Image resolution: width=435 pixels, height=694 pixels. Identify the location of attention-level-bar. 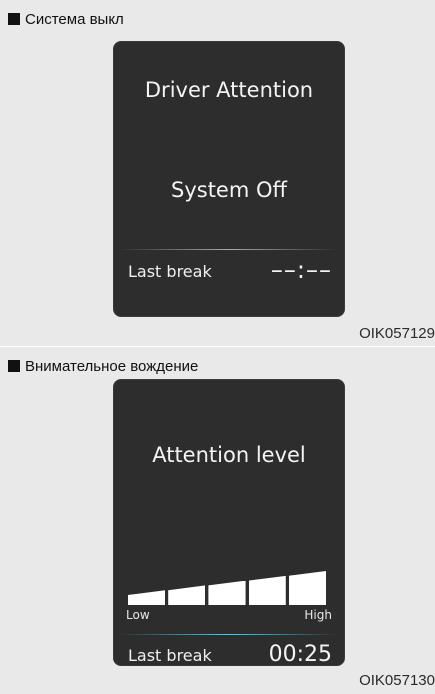
(227, 570).